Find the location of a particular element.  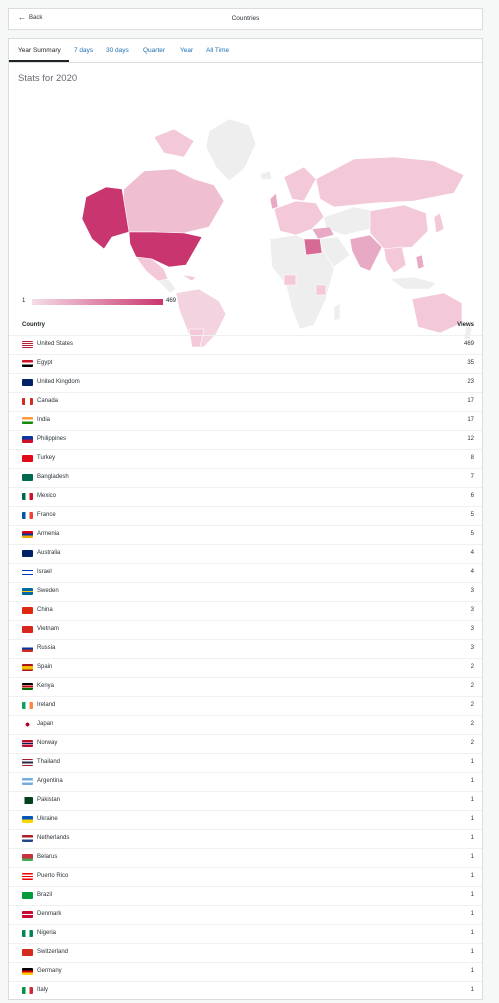

table-row: Turkey 8 is located at coordinates (245, 458).